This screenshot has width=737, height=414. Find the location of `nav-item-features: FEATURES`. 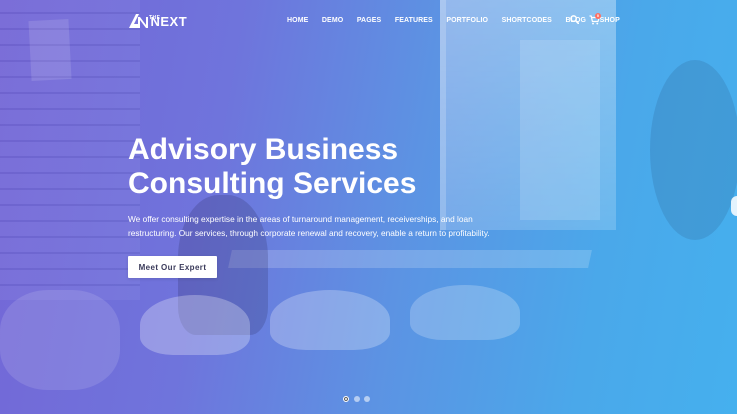

nav-item-features: FEATURES is located at coordinates (414, 20).